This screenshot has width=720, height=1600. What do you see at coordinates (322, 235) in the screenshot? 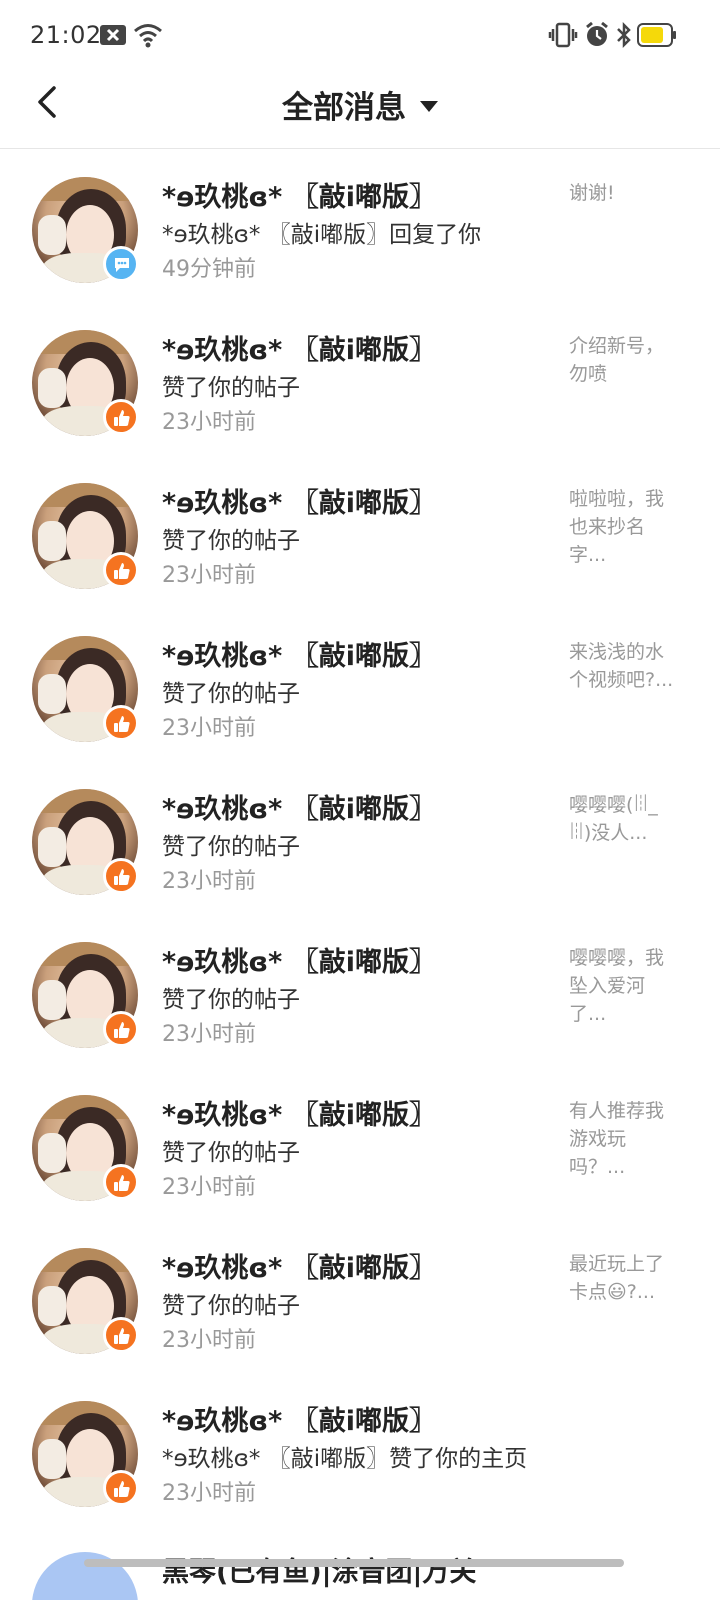
I see `message-action: *ɘ玖桃ɞ* 〖敲i嘟版〗回复了你` at bounding box center [322, 235].